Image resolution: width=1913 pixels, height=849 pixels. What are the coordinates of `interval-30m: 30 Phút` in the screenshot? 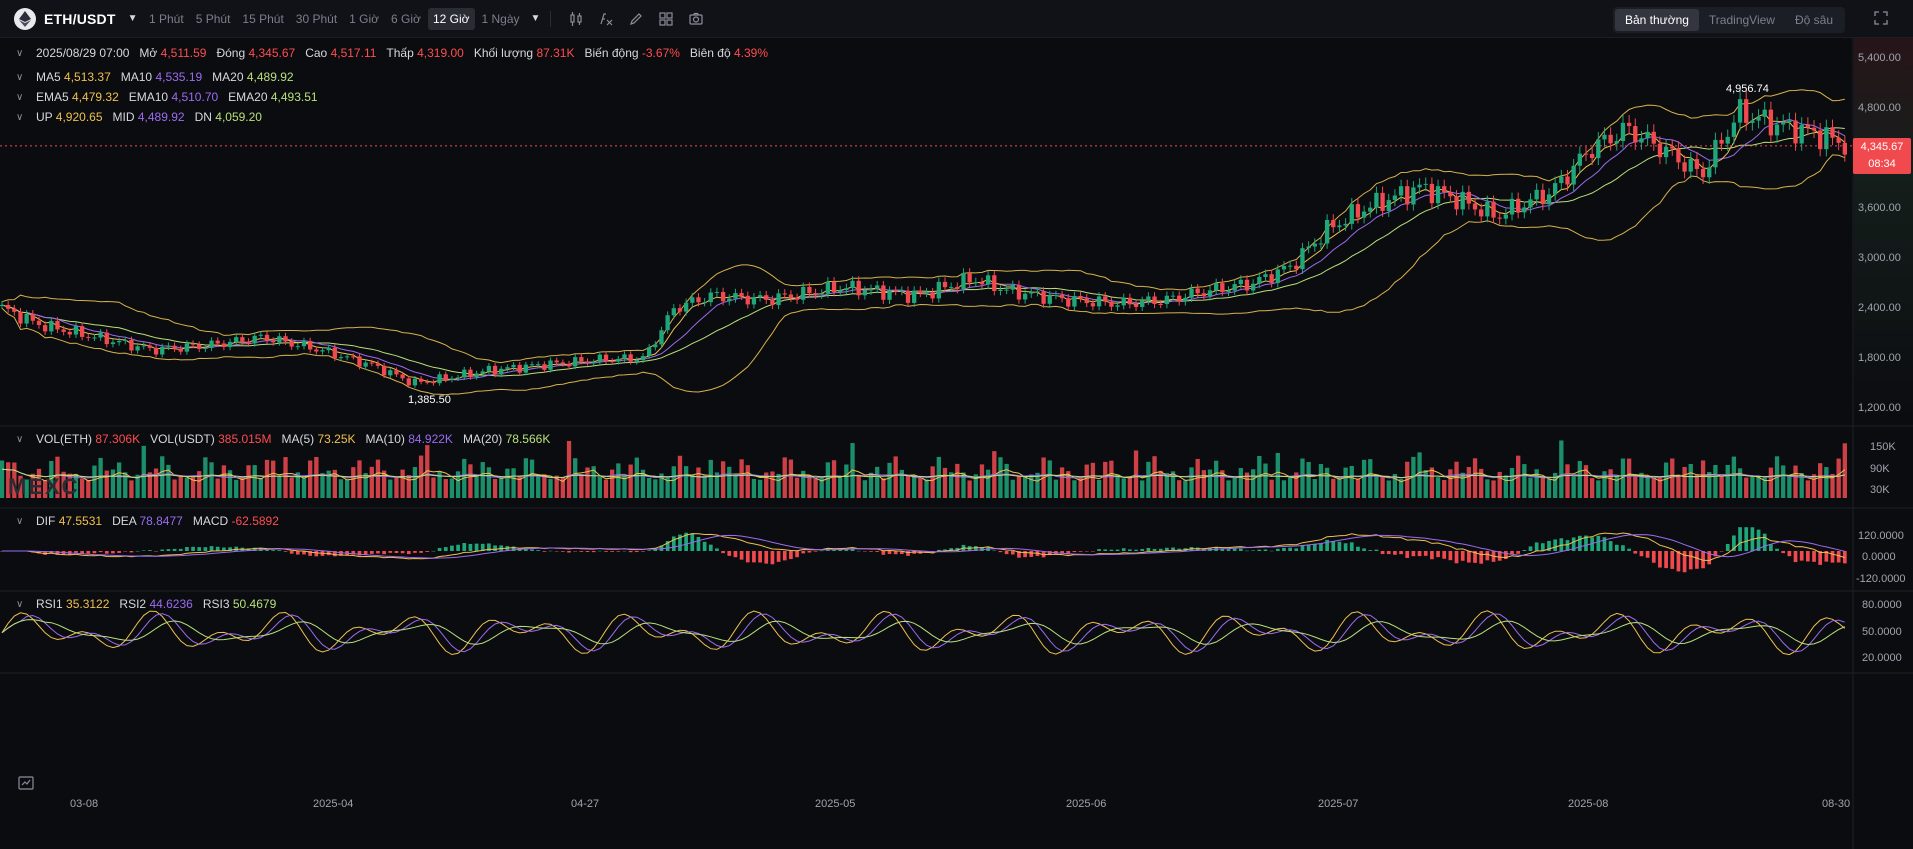 It's located at (316, 19).